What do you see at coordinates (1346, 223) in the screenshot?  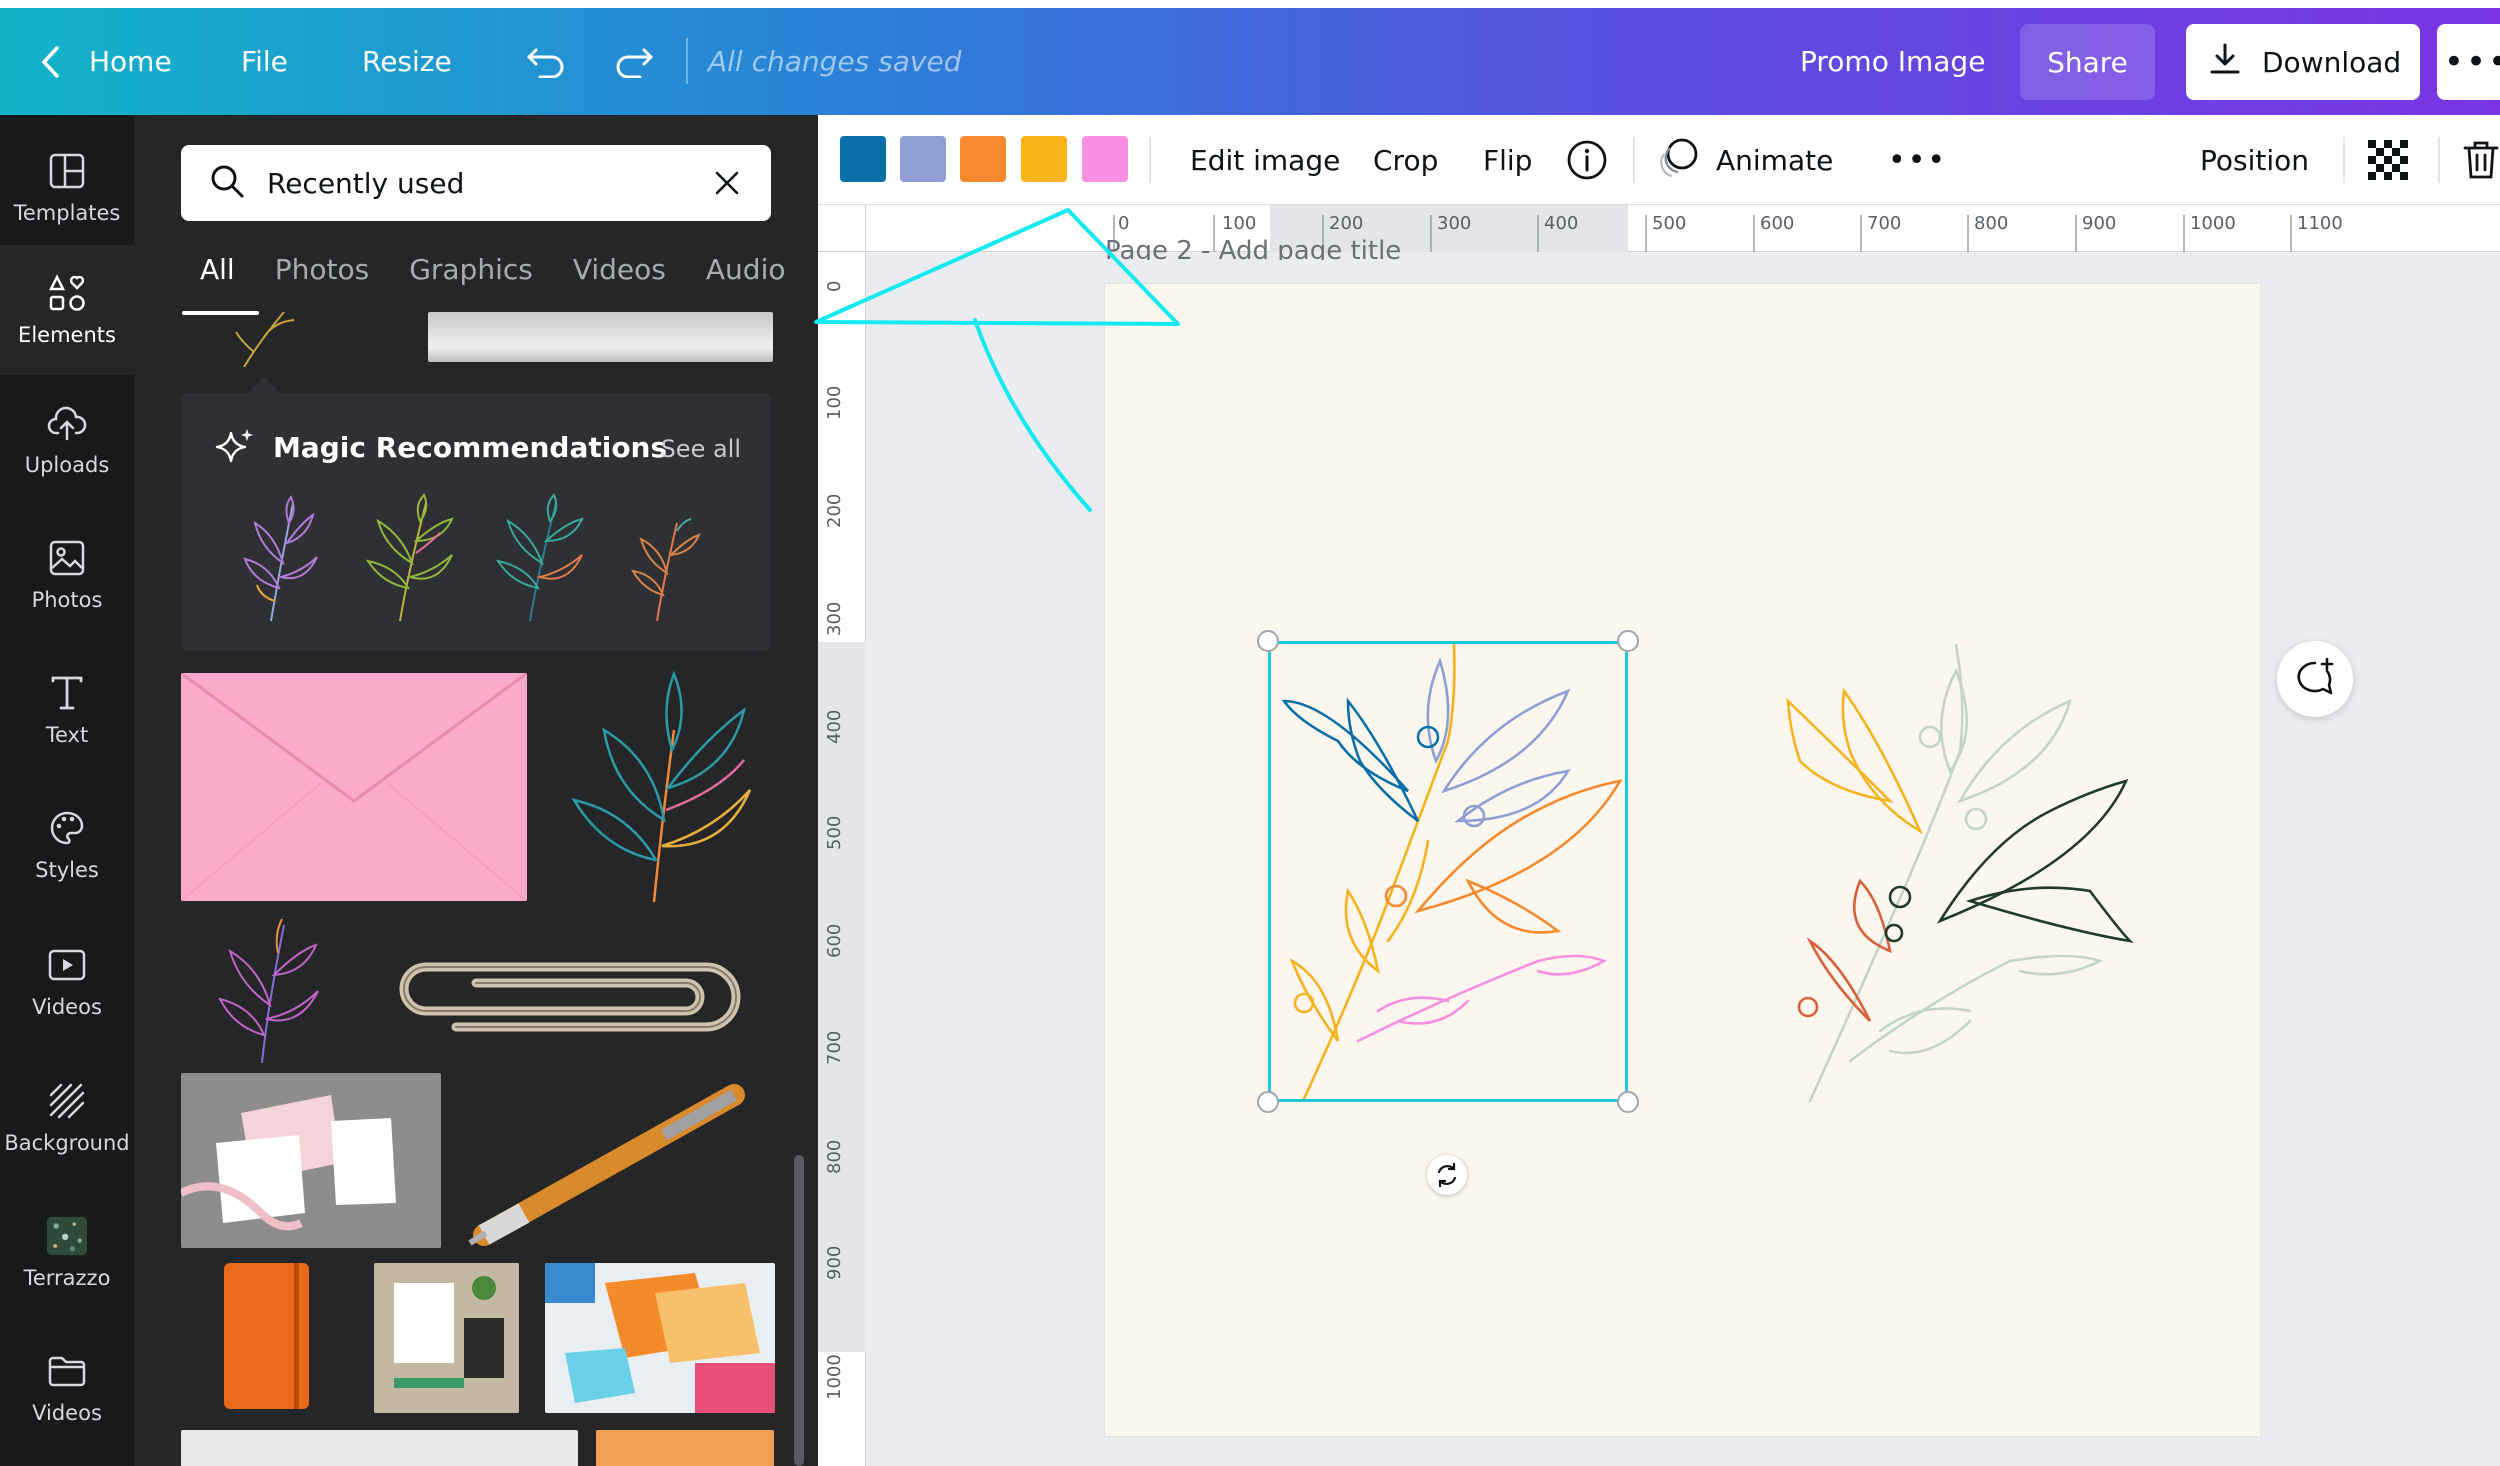 I see `ruler-label: 200` at bounding box center [1346, 223].